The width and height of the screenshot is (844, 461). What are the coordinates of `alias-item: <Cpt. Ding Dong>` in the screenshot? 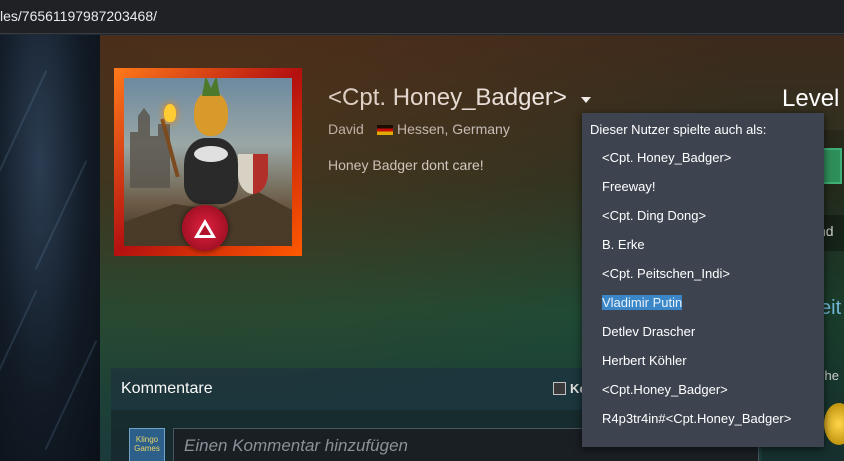 It's located at (654, 215).